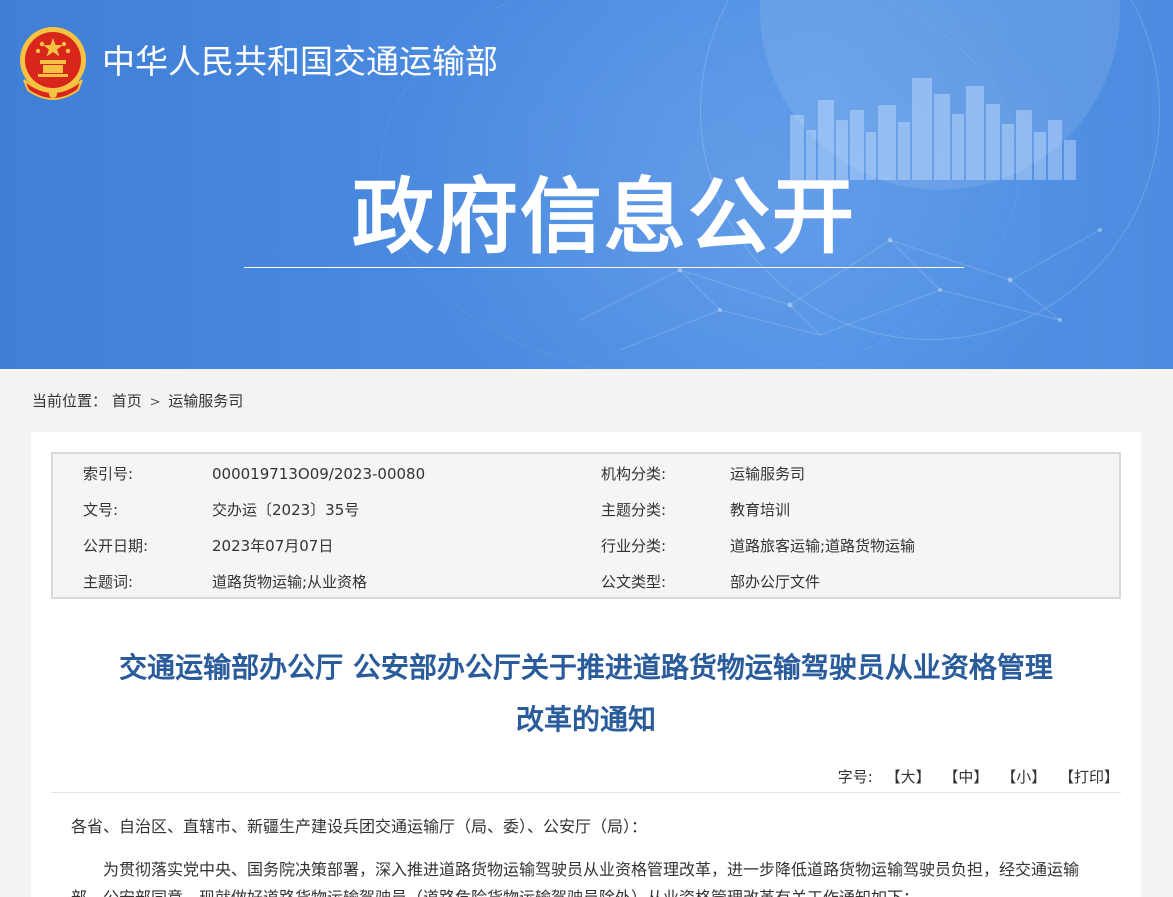 The image size is (1173, 897). I want to click on breadcrumb-label: 当前位置：, so click(70, 401).